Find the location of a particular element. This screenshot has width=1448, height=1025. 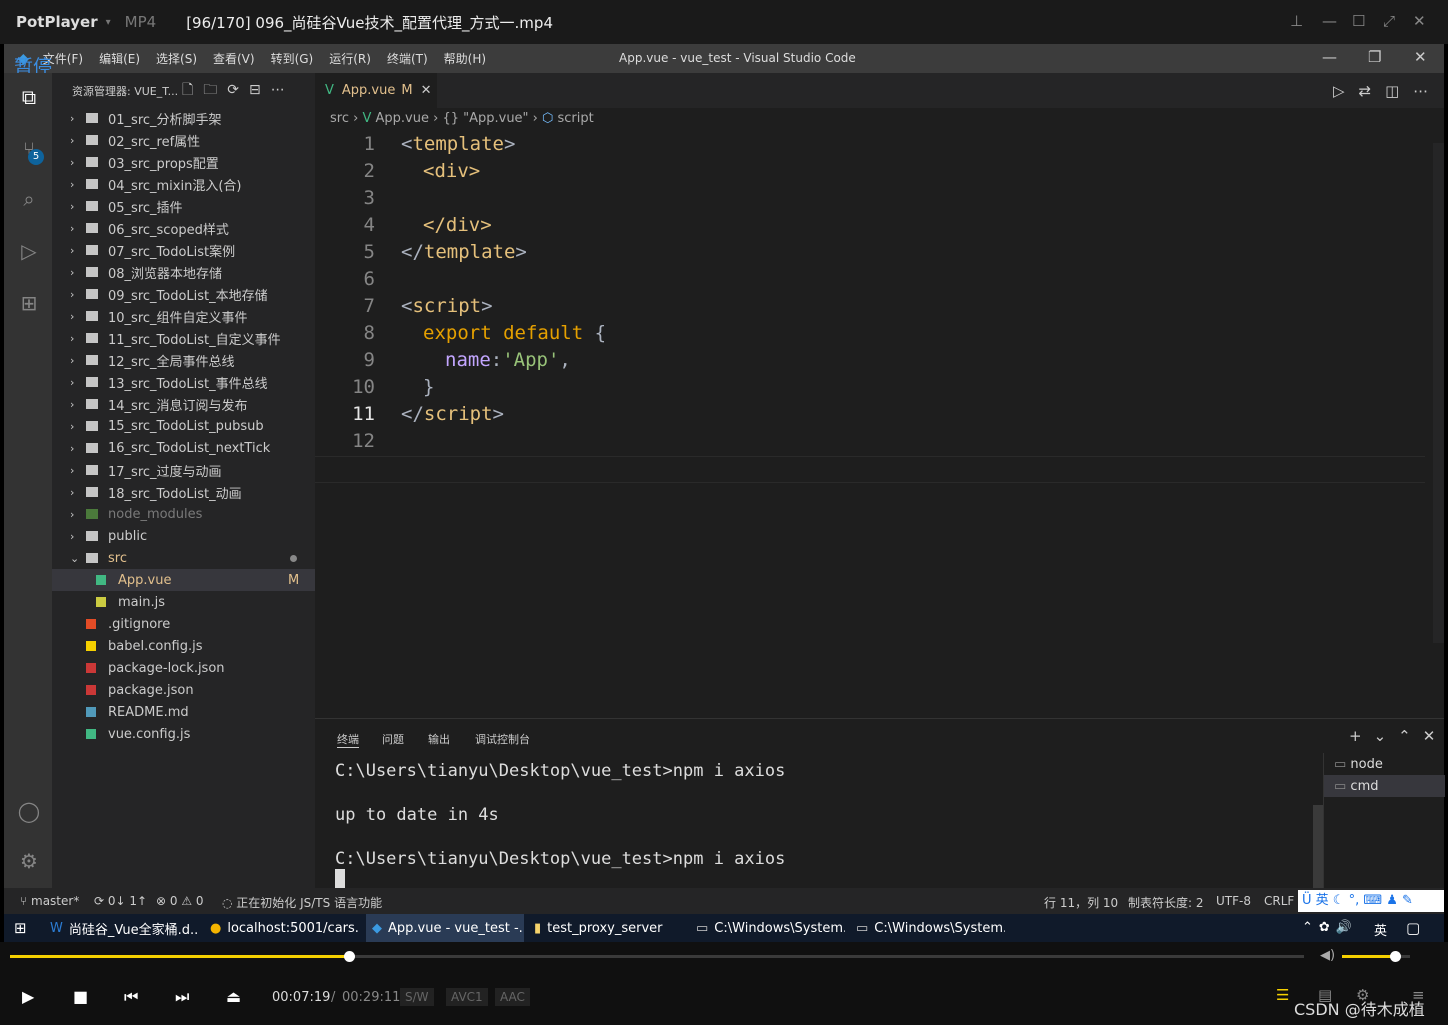

menu-help: 帮助(H) is located at coordinates (465, 58).